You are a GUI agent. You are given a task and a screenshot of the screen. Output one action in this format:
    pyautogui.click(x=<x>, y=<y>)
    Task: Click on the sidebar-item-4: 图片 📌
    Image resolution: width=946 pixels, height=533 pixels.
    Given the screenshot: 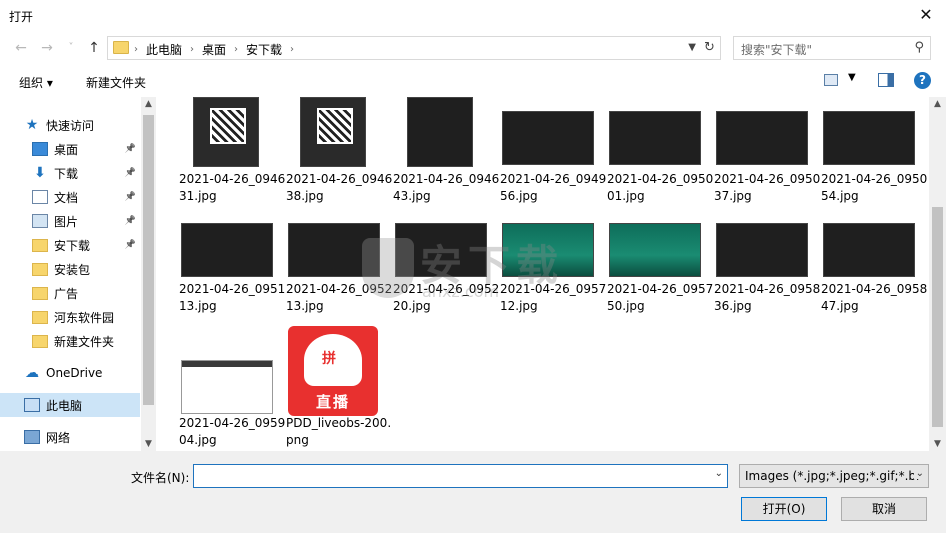 What is the action you would take?
    pyautogui.click(x=70, y=221)
    